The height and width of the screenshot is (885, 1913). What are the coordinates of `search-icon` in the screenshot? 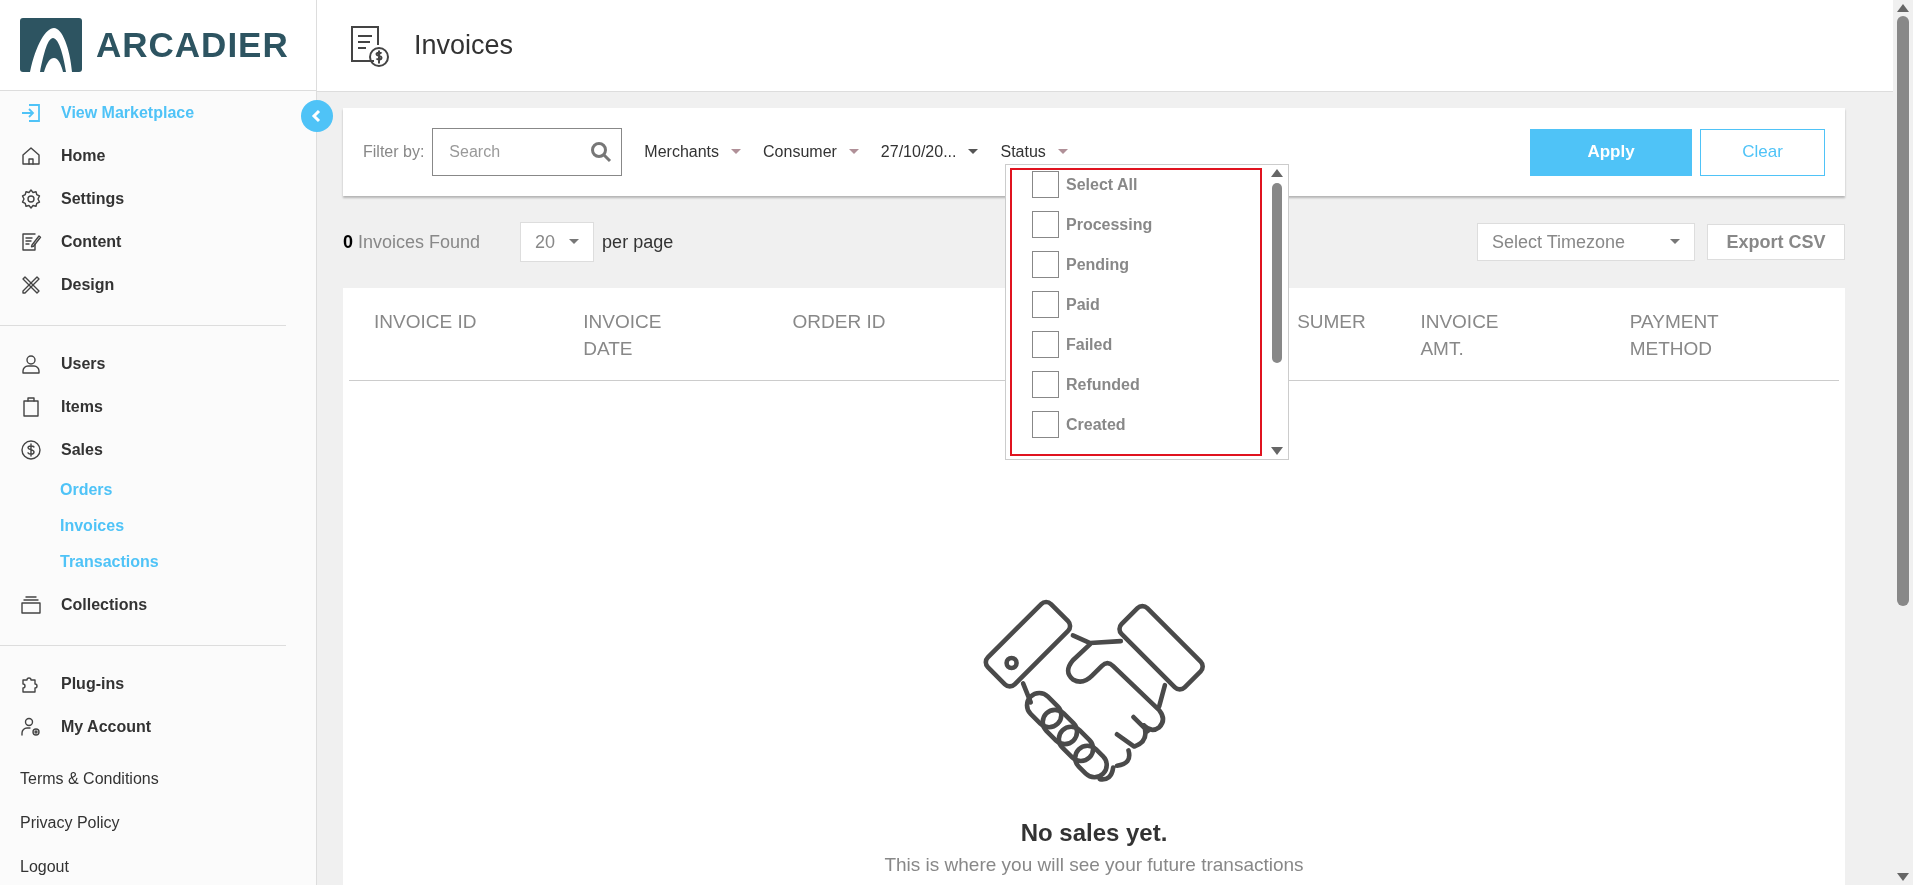 It's located at (601, 152).